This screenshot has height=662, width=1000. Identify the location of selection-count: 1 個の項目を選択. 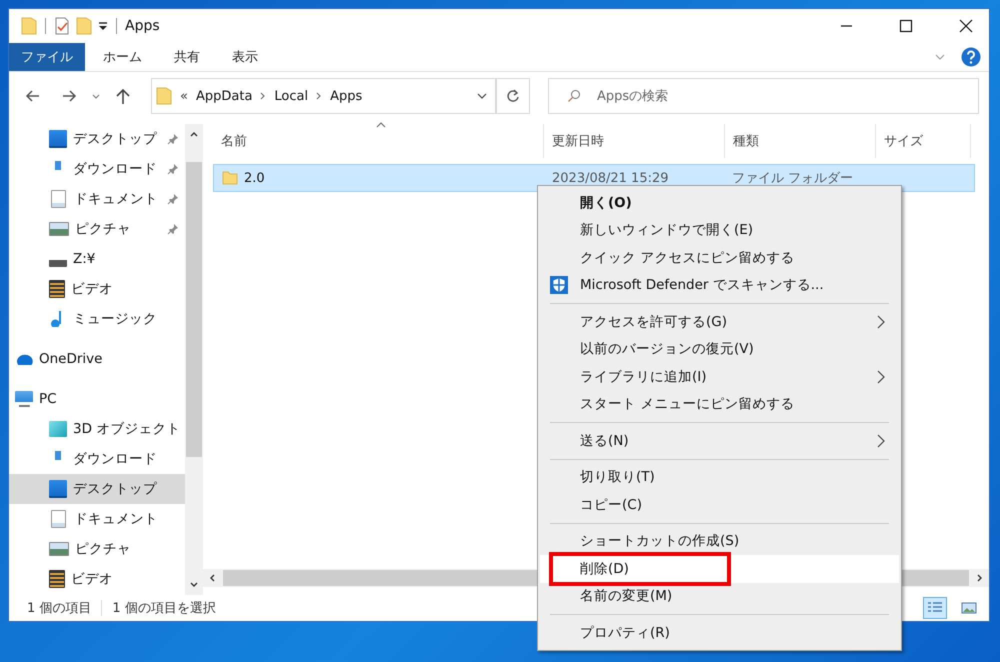
(164, 608).